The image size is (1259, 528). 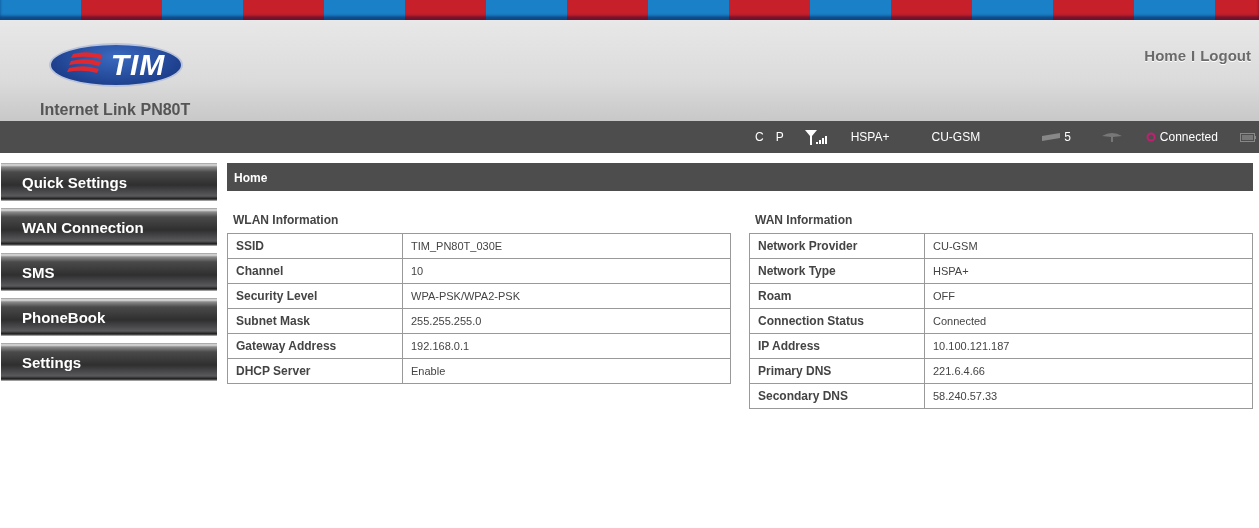 What do you see at coordinates (1088, 396) in the screenshot?
I see `field-value: 58.240.57.33` at bounding box center [1088, 396].